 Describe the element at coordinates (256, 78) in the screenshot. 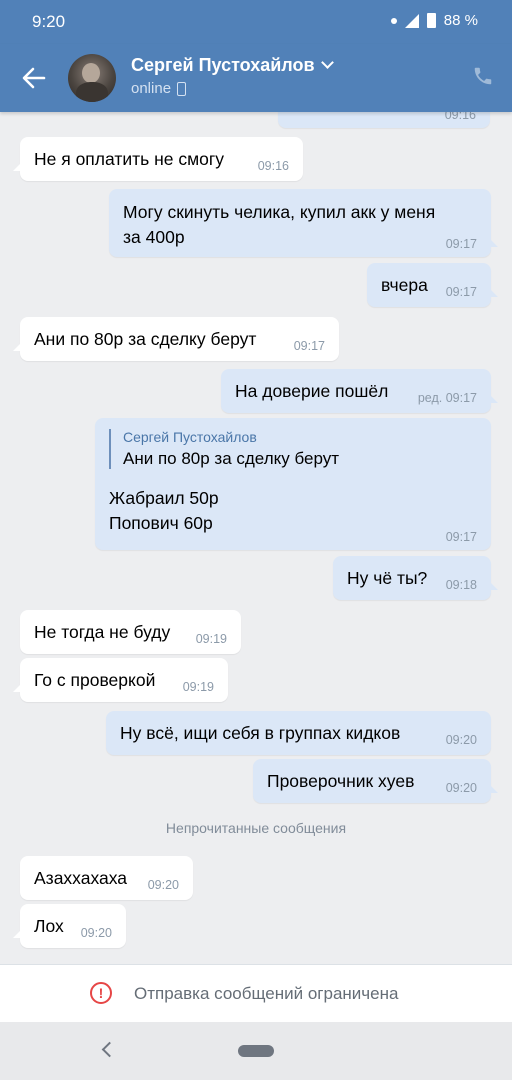

I see `chat-header: Сергей Пустохайлов online` at that location.